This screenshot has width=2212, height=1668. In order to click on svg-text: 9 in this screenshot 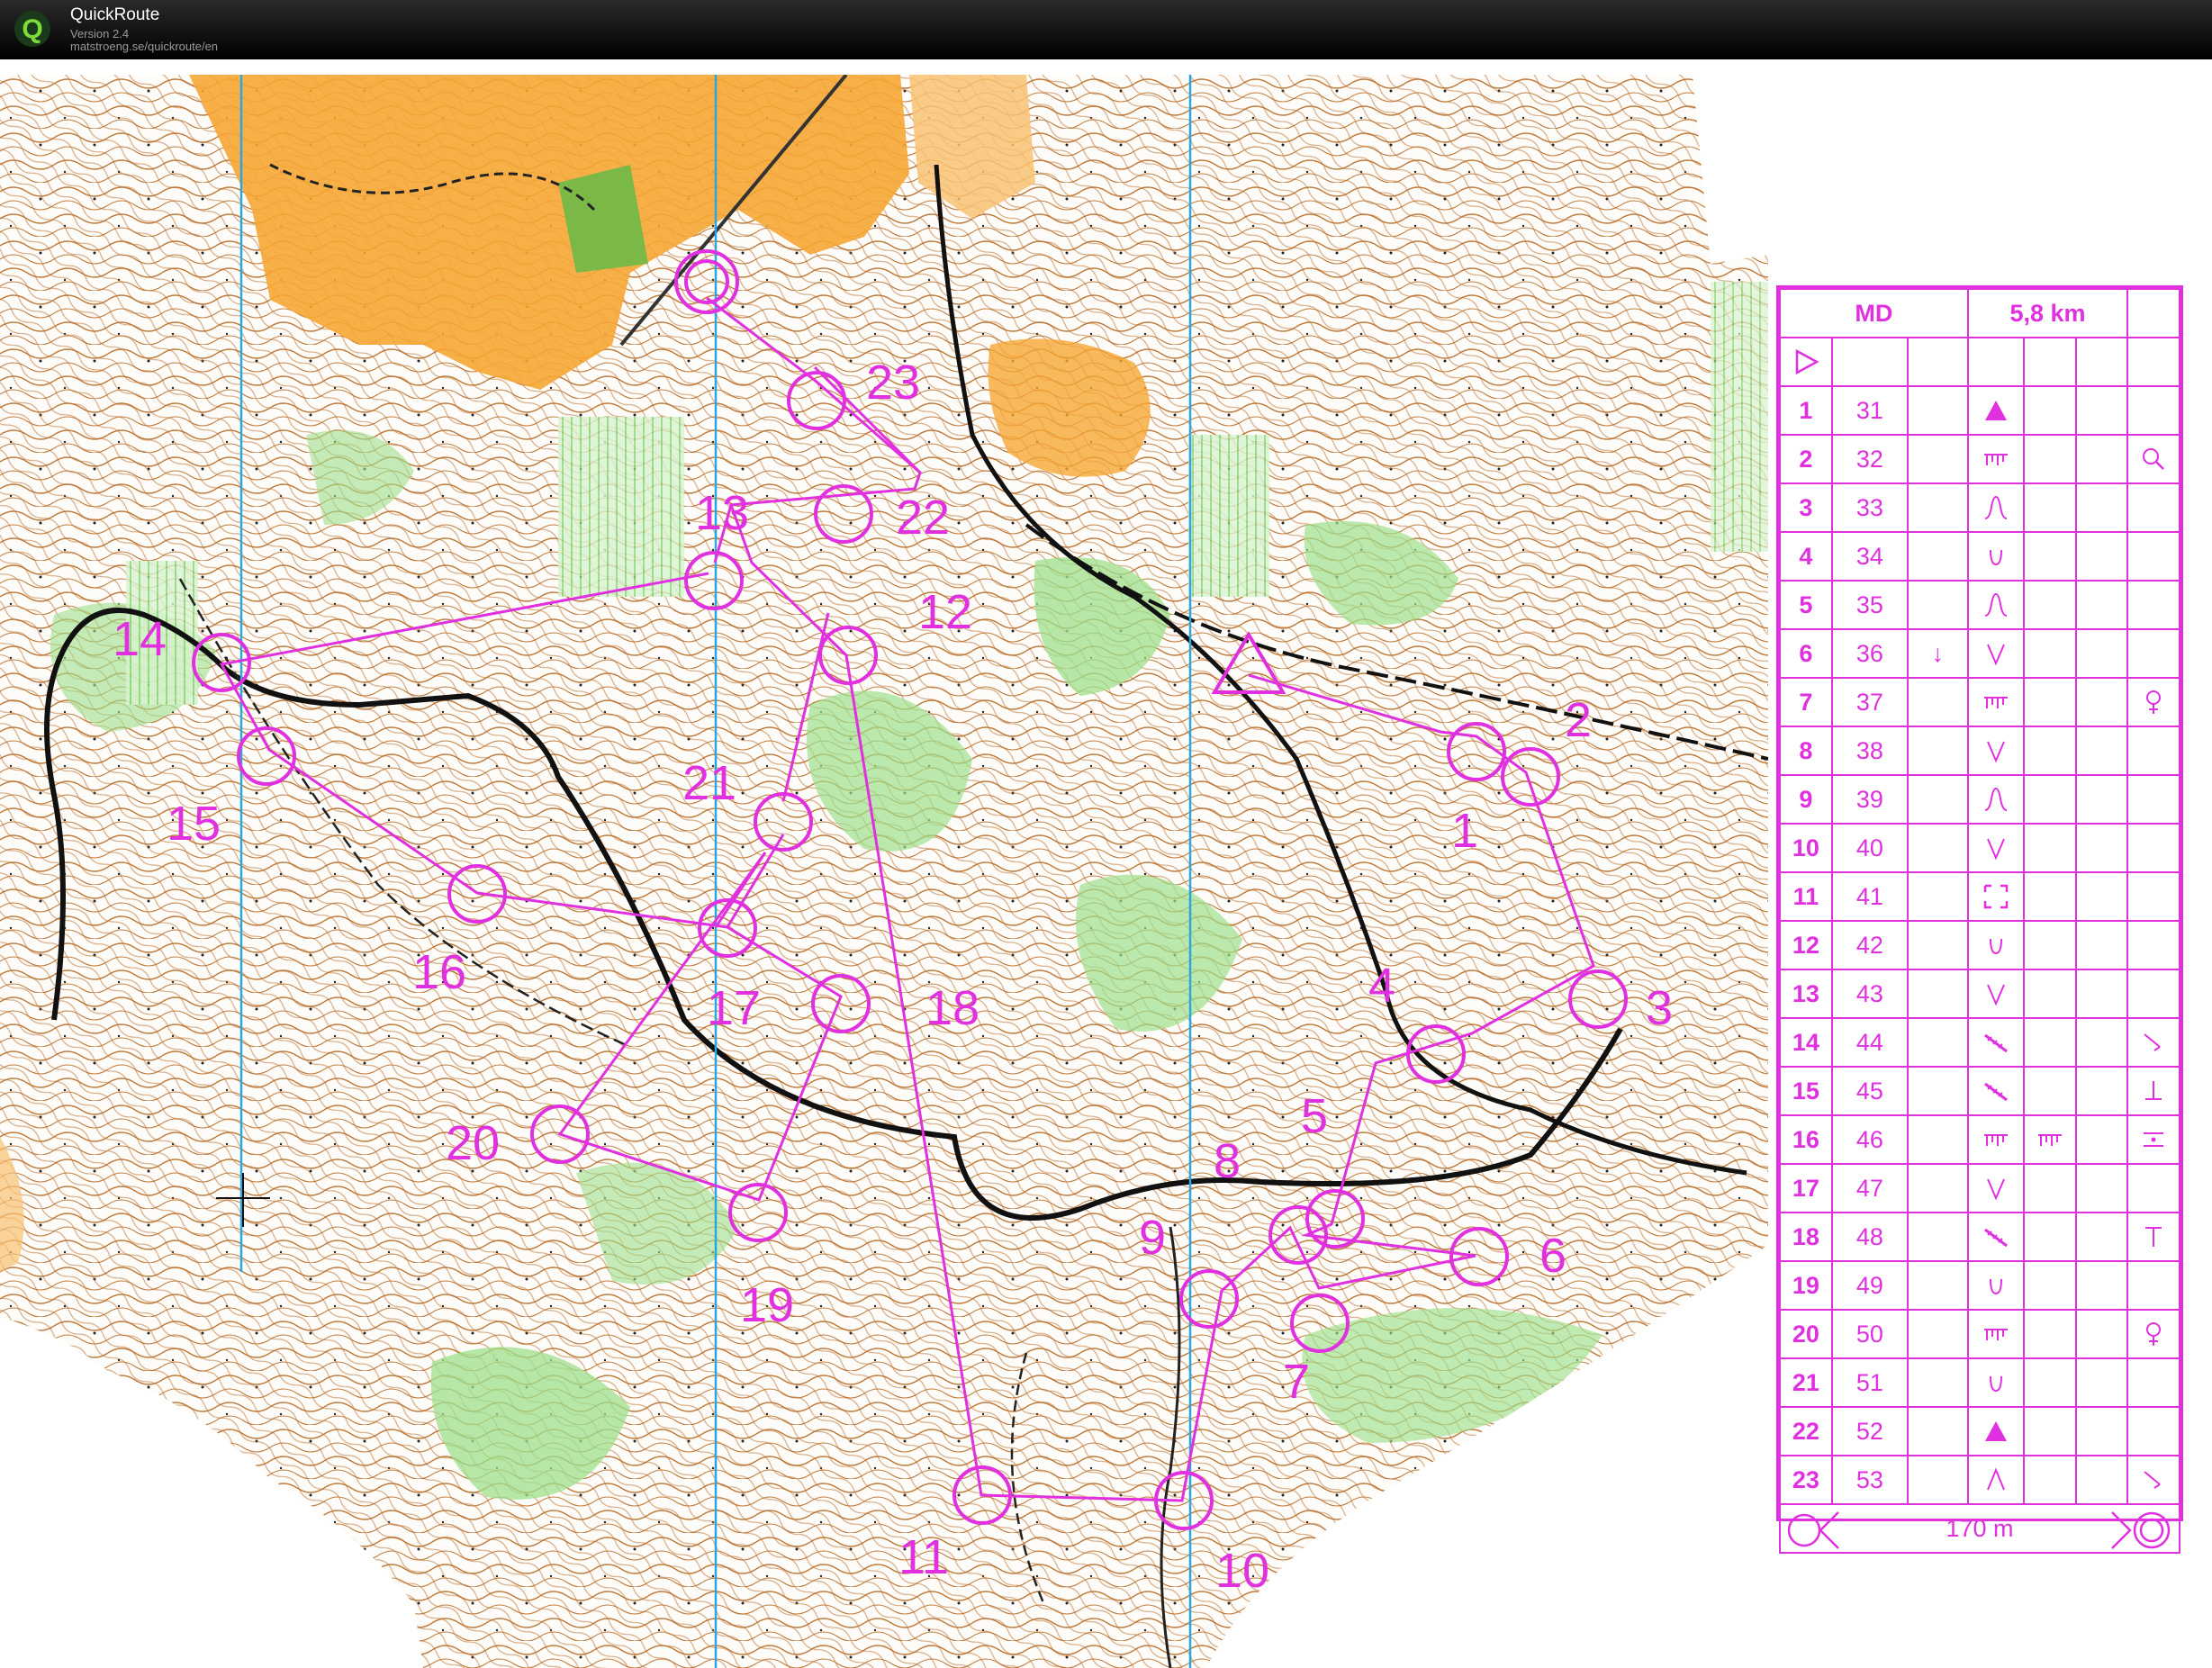, I will do `click(1152, 1238)`.